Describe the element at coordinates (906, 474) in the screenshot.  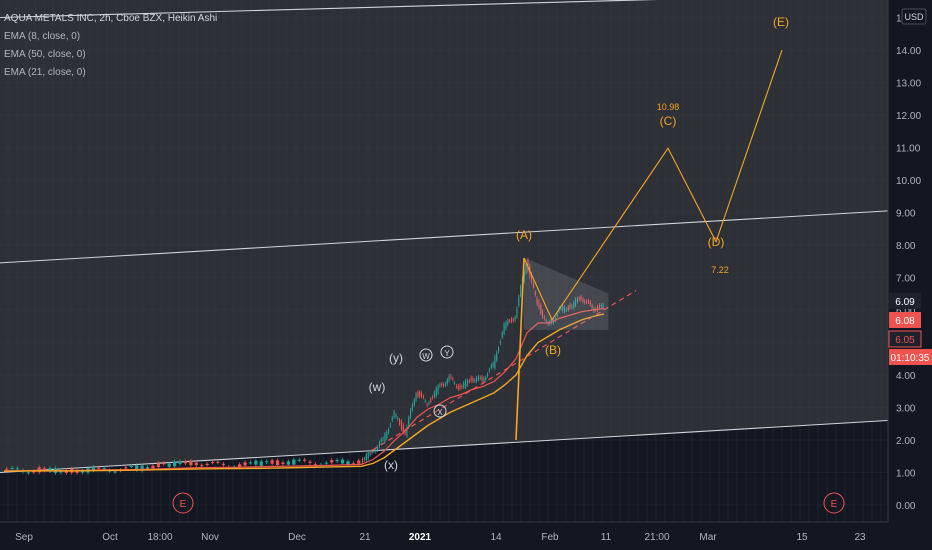
I see `price-axis-tick: 1.00` at that location.